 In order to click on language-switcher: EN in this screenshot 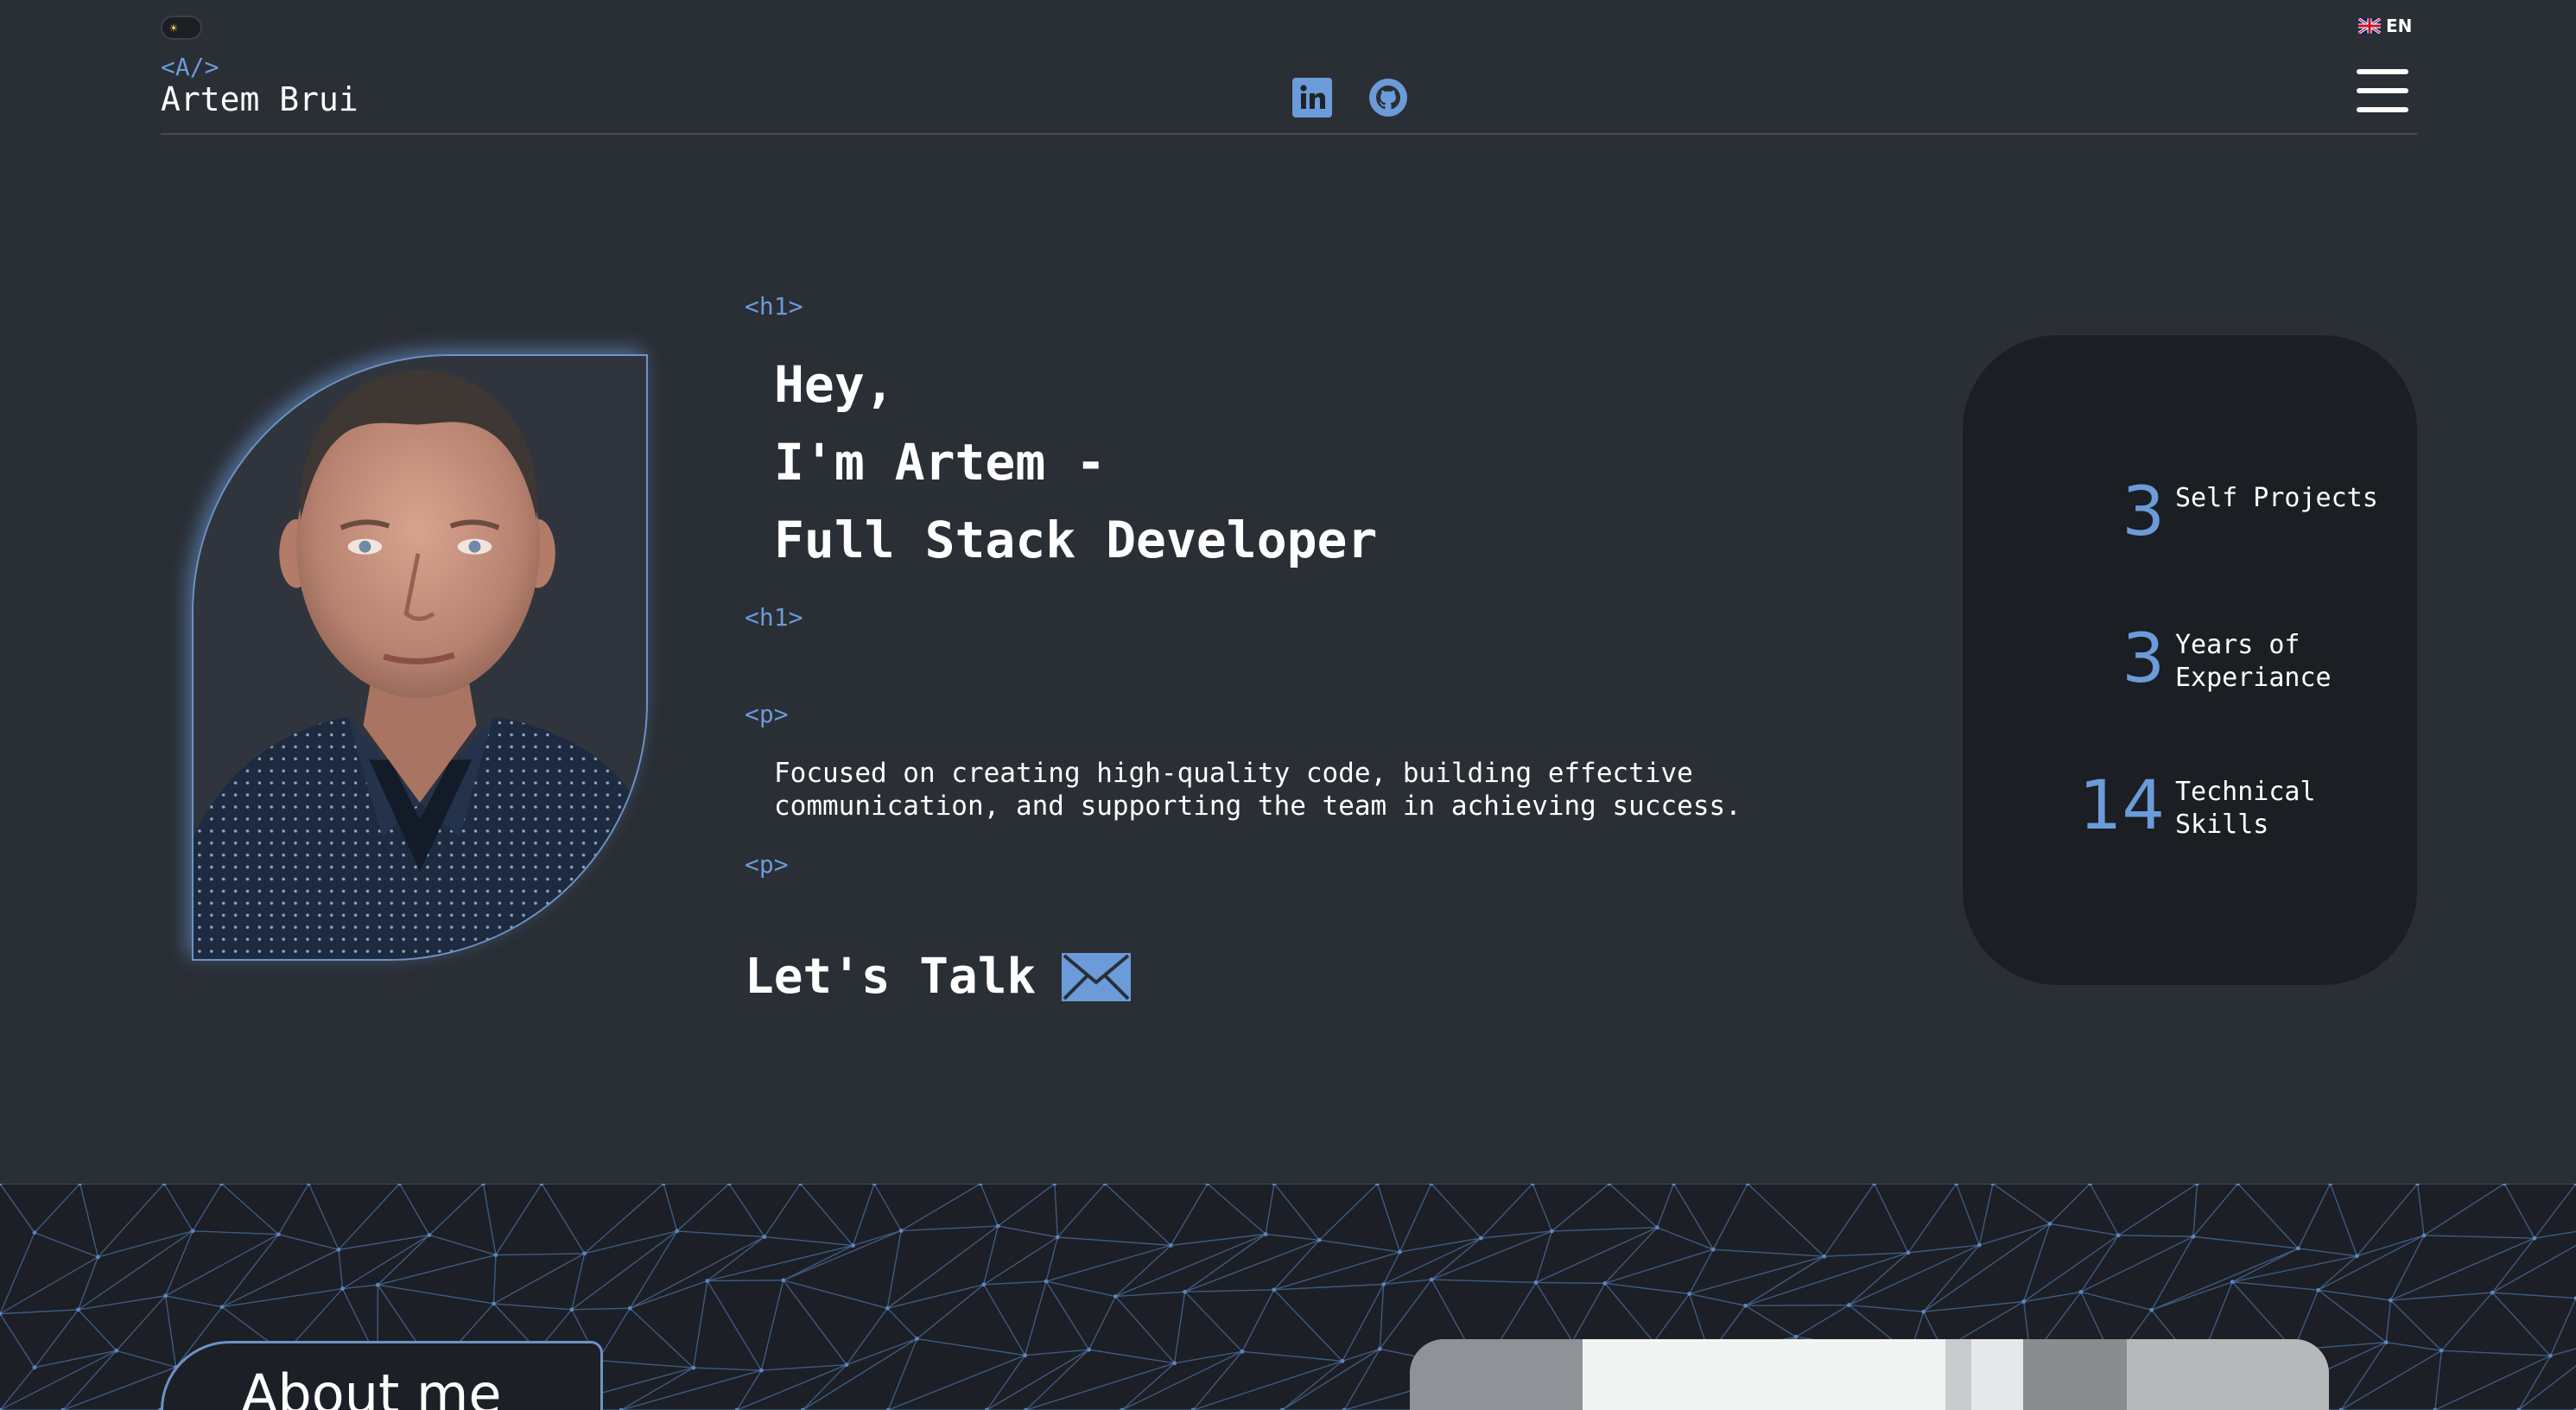, I will do `click(2385, 26)`.